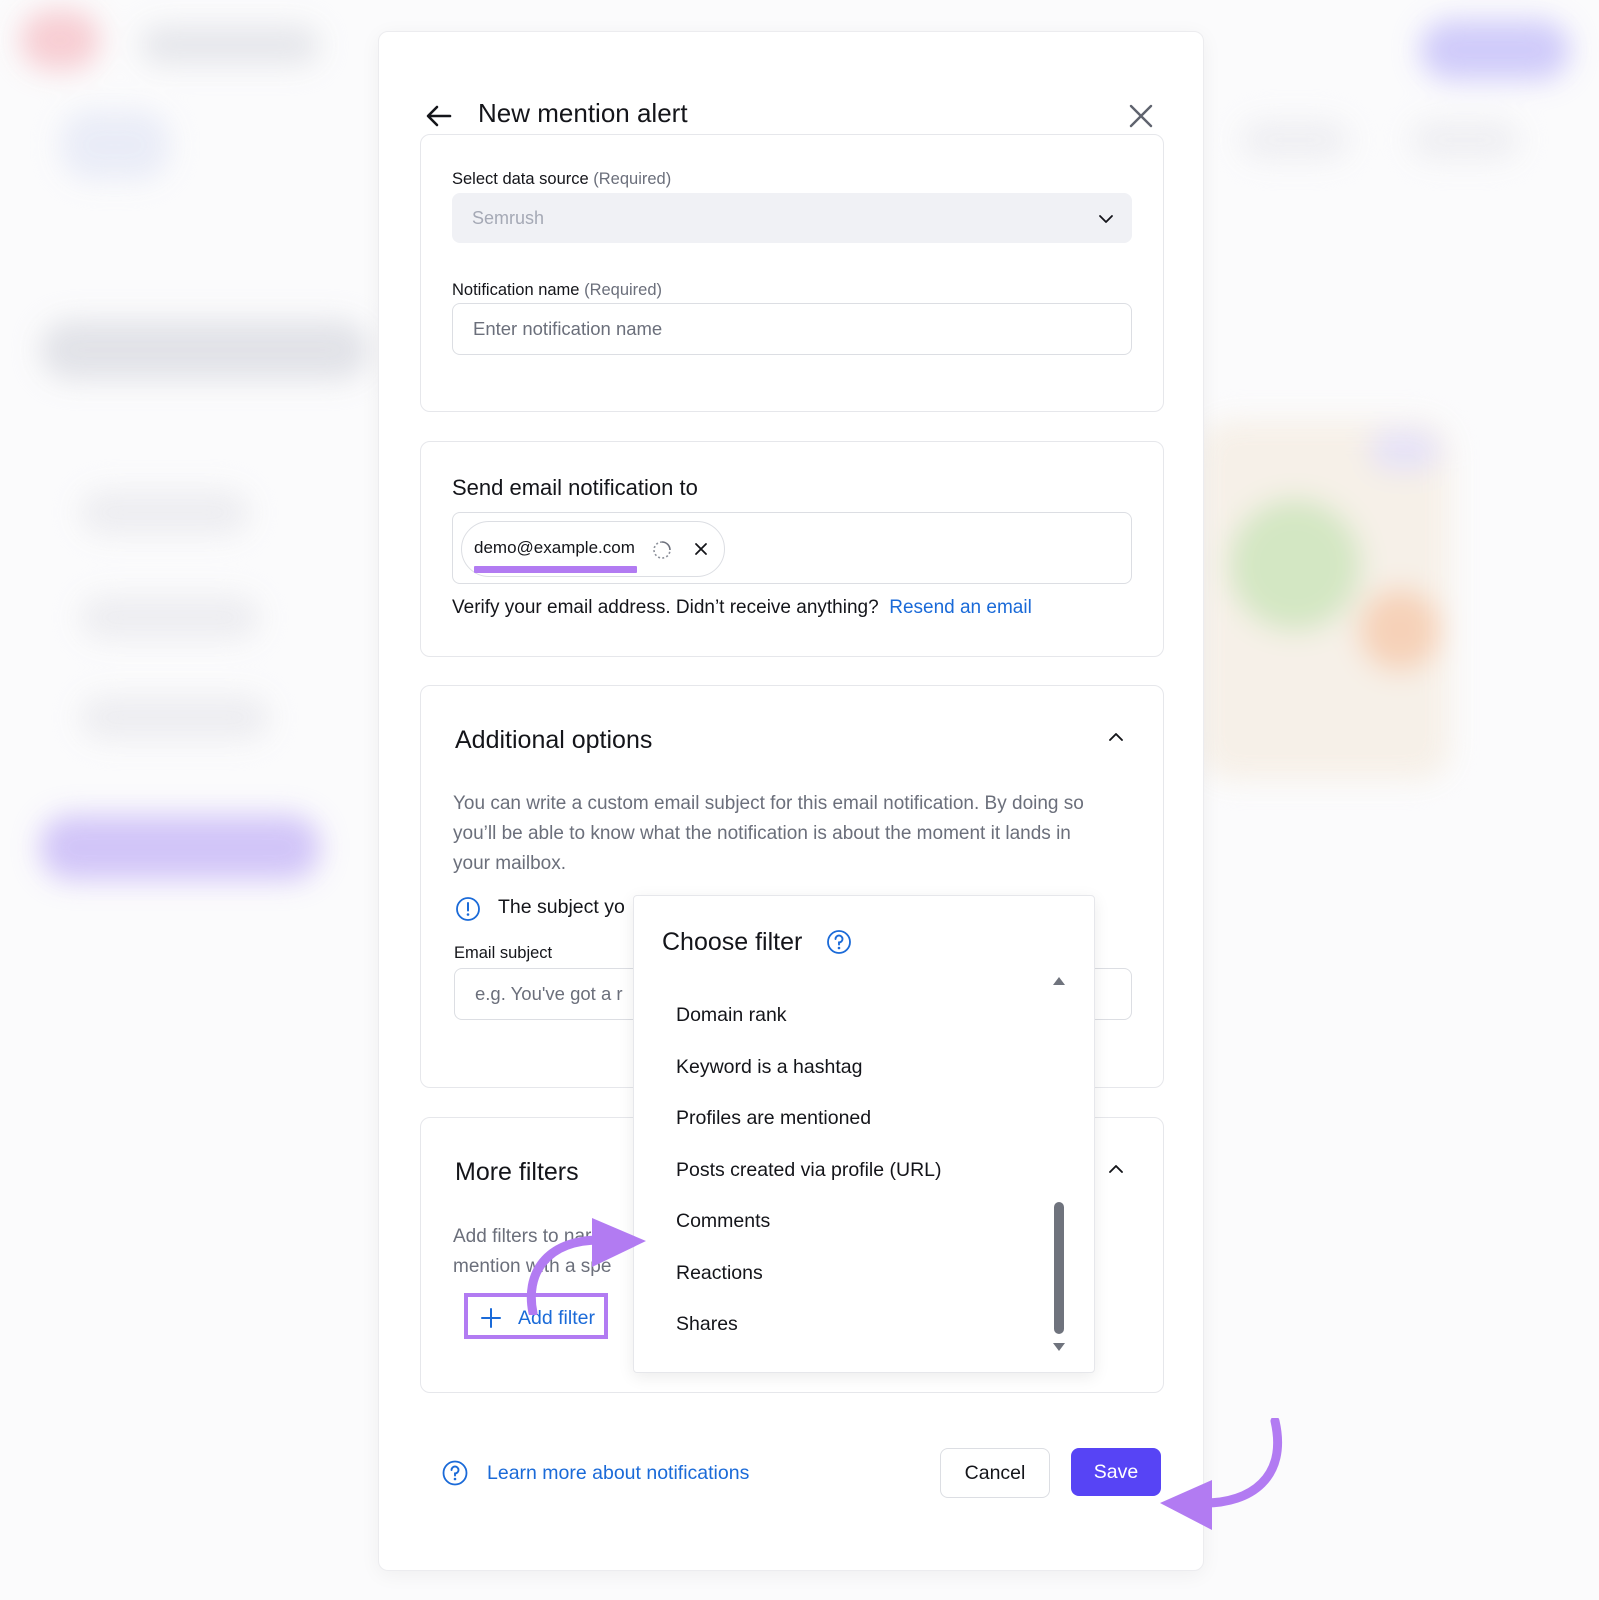 The width and height of the screenshot is (1599, 1600). What do you see at coordinates (1059, 1347) in the screenshot?
I see `scroll-down-arrow-icon` at bounding box center [1059, 1347].